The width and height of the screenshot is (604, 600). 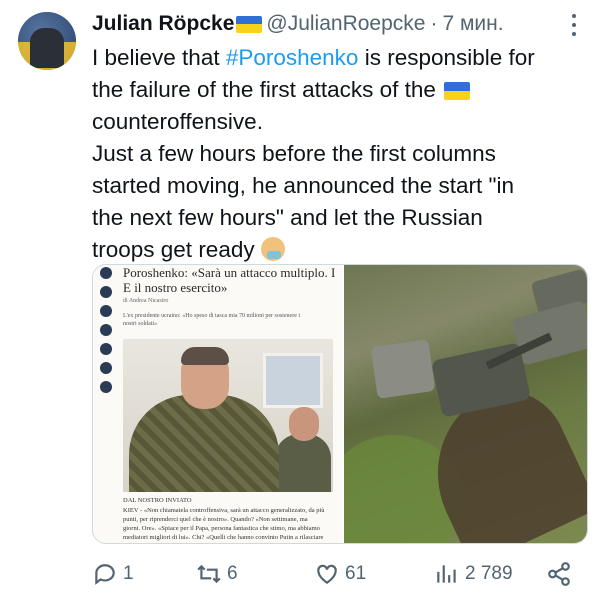 I want to click on tweet-text-segment: troops get ready, so click(x=176, y=249).